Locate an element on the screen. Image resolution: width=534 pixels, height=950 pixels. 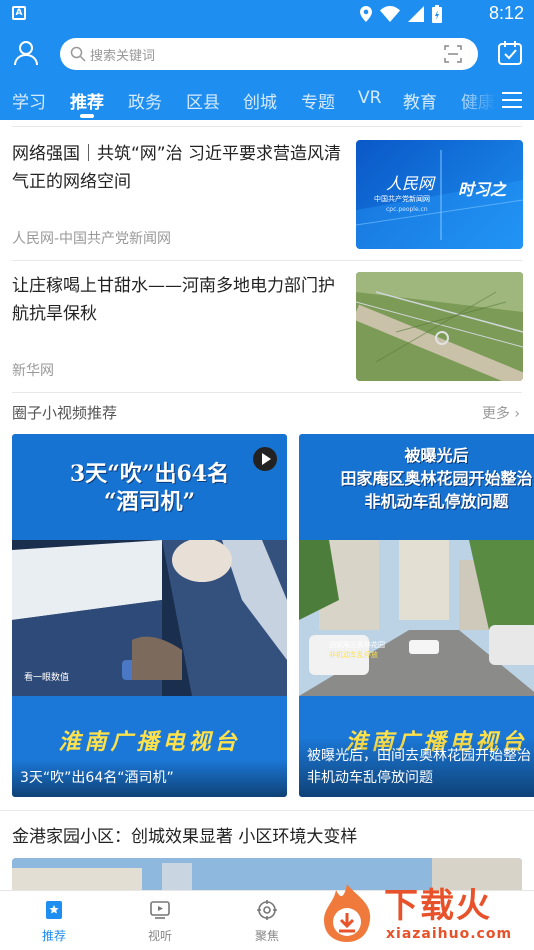
status-time: 8:12 is located at coordinates (506, 13).